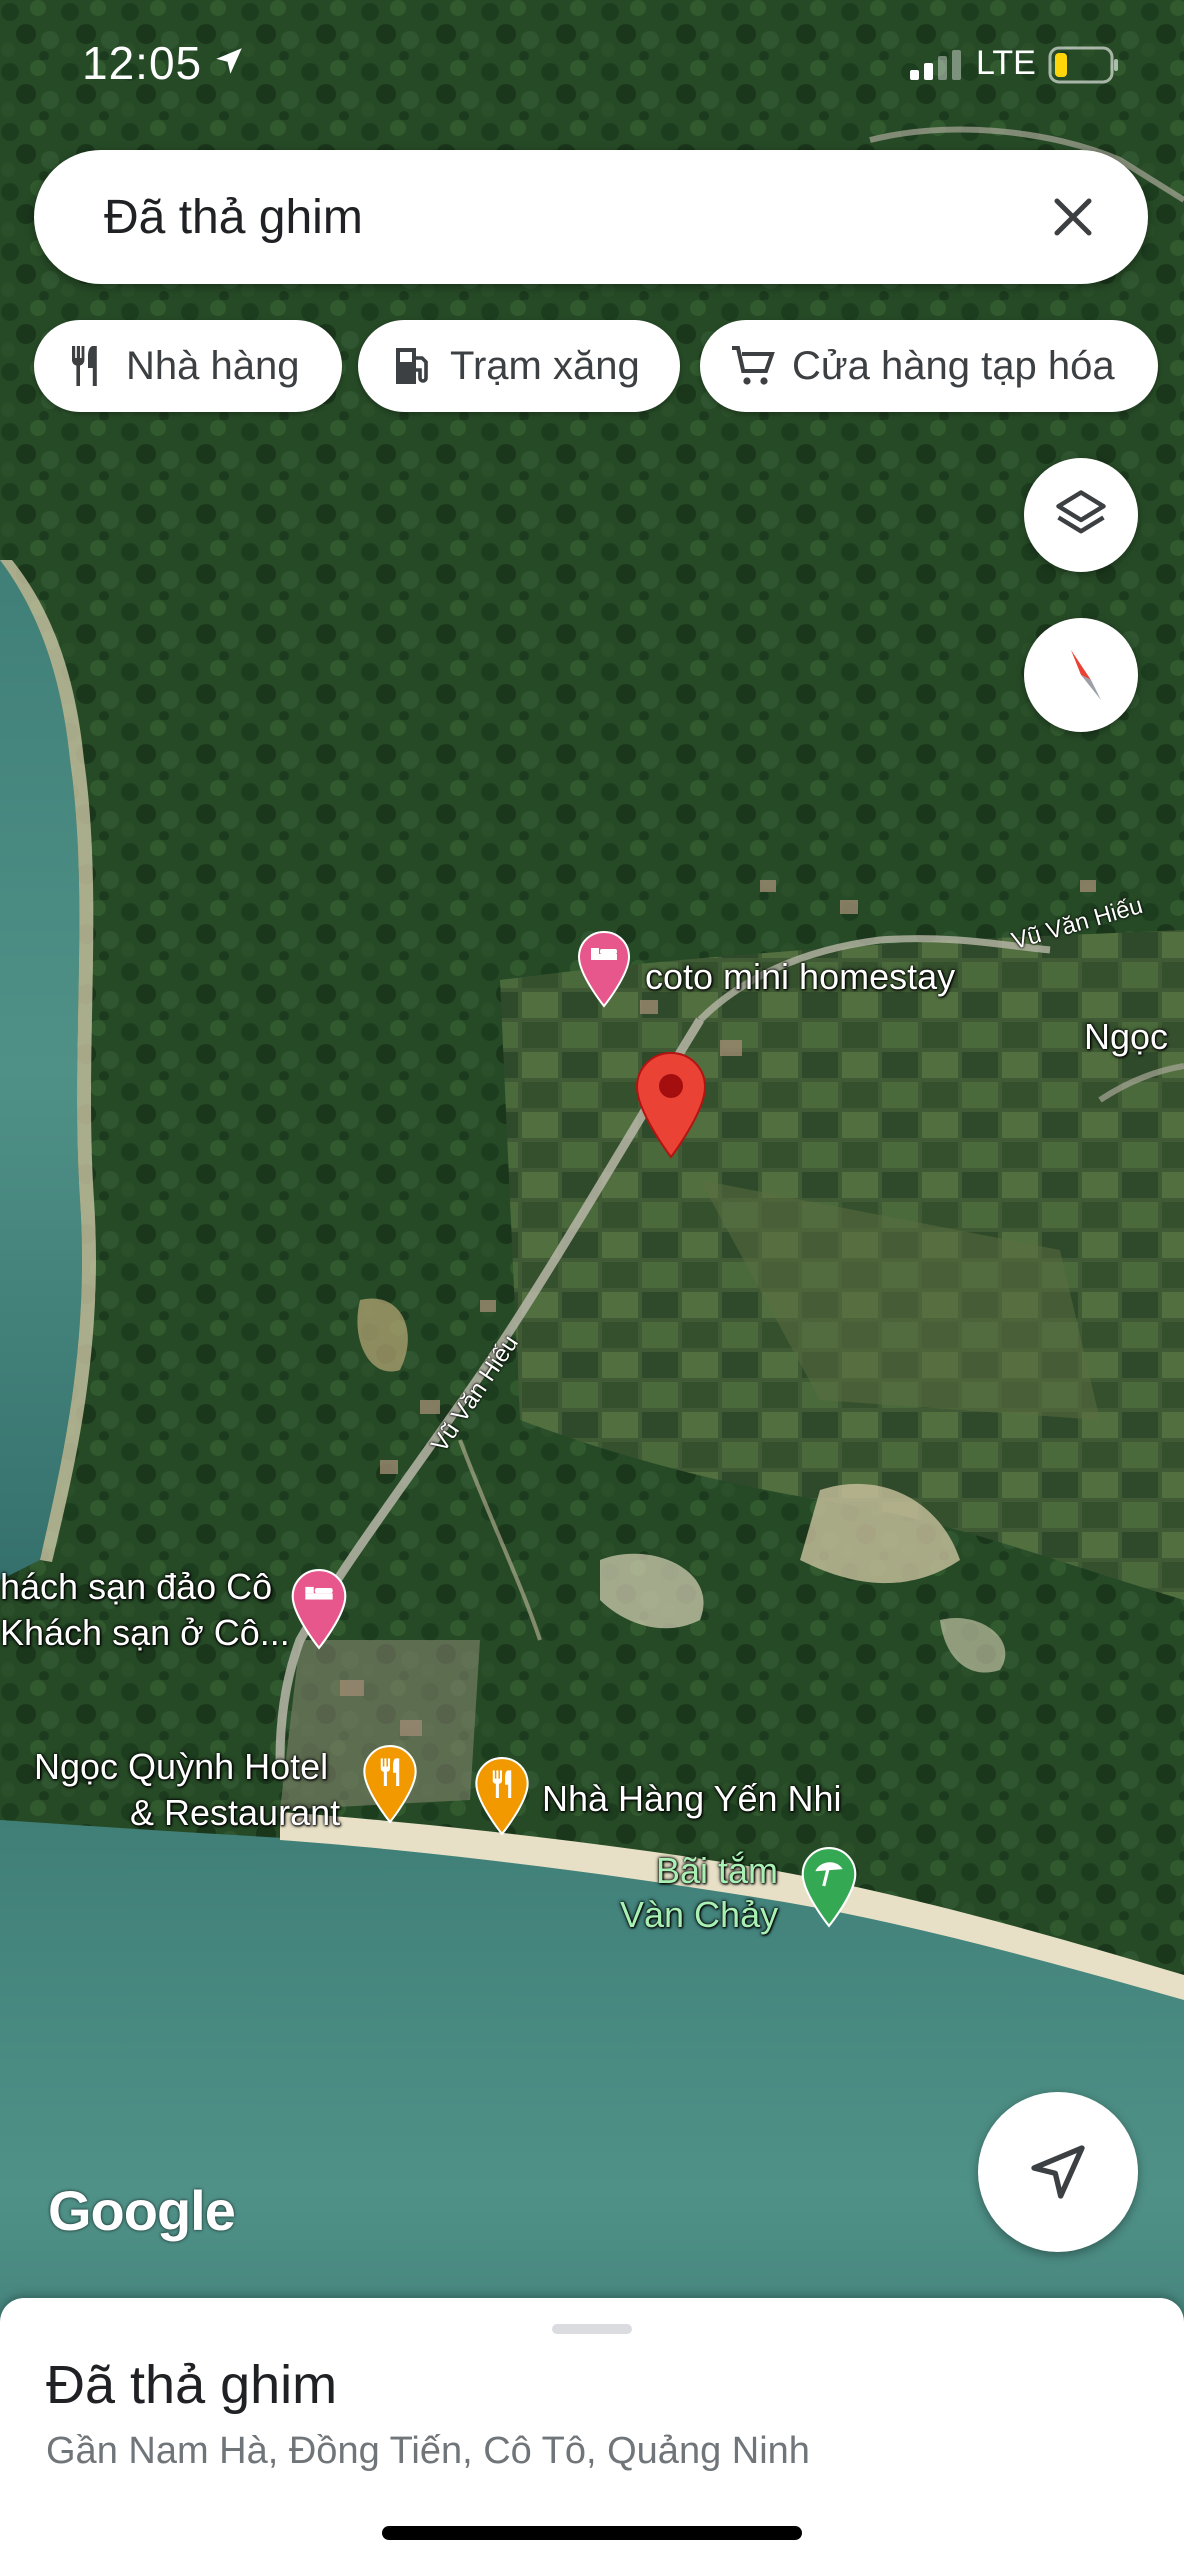 The width and height of the screenshot is (1184, 2560). Describe the element at coordinates (592, 2533) in the screenshot. I see `home-indicator` at that location.